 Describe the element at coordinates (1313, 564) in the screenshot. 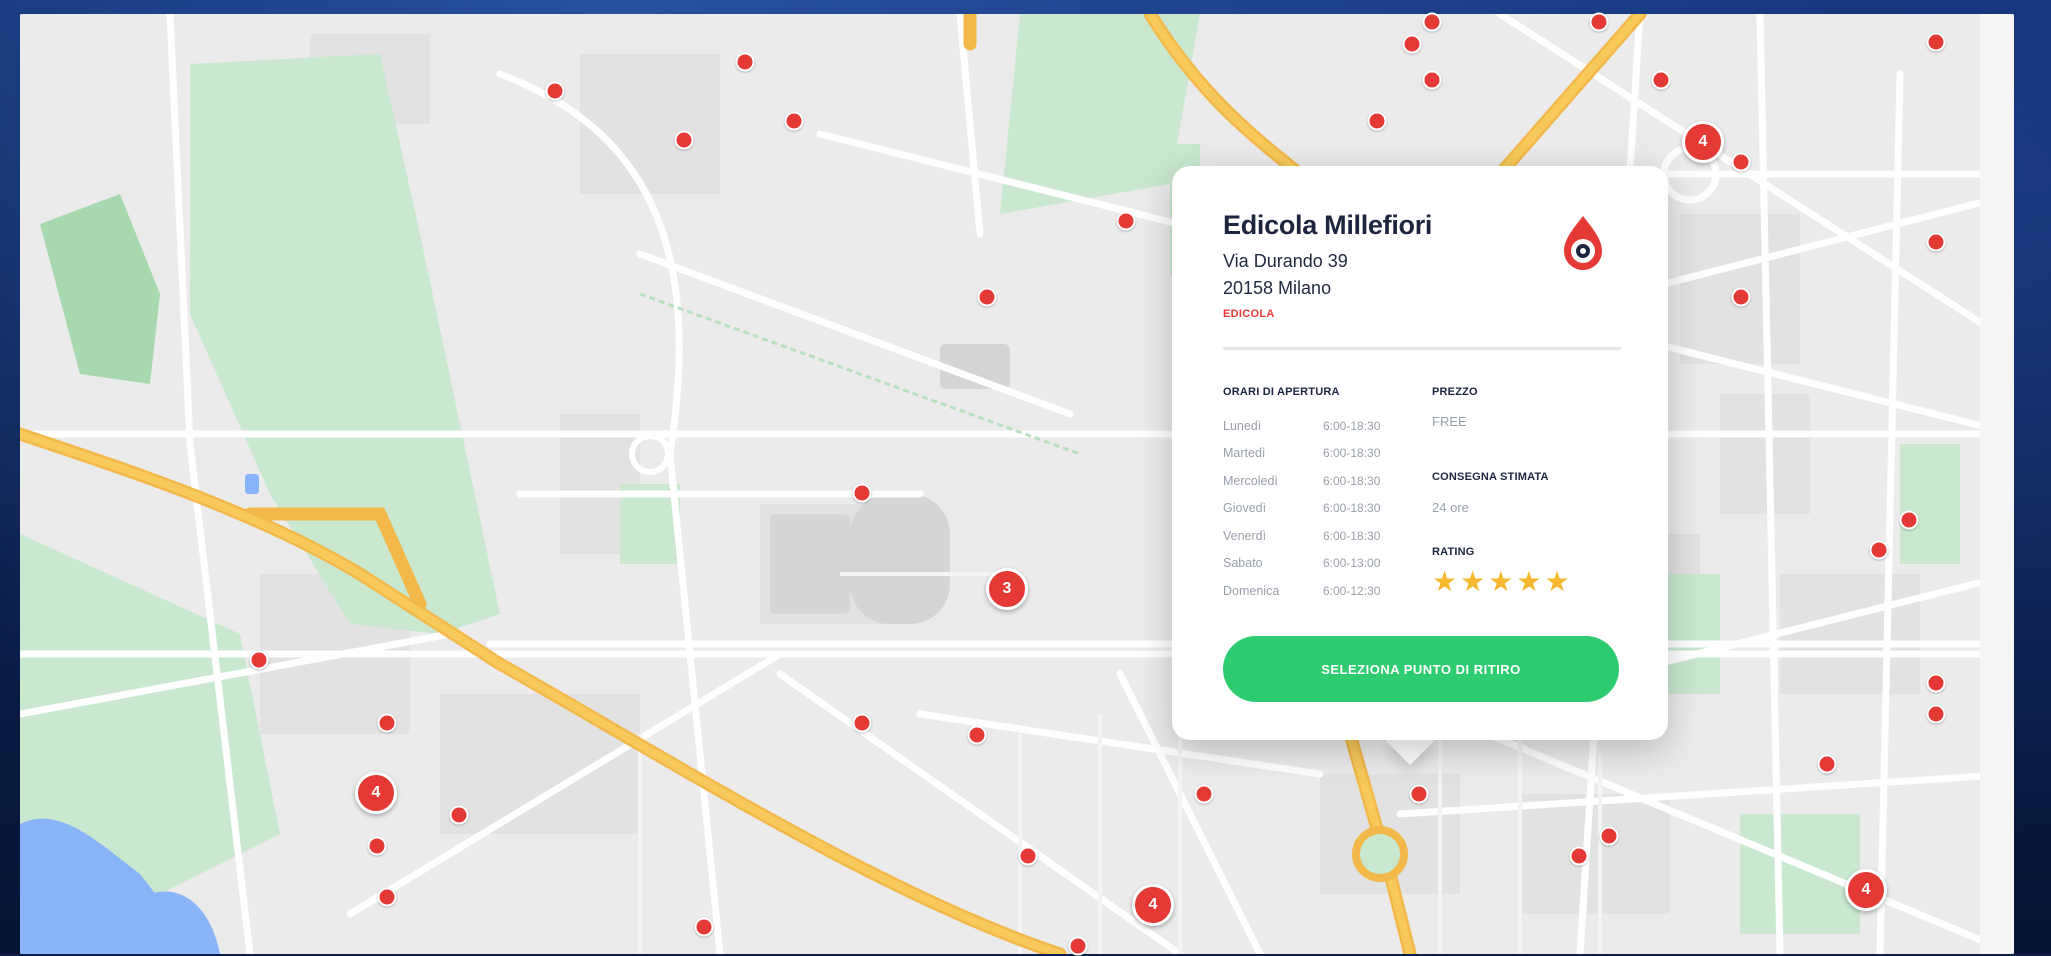

I see `hours-row: Sabato 6:00-13:00` at that location.